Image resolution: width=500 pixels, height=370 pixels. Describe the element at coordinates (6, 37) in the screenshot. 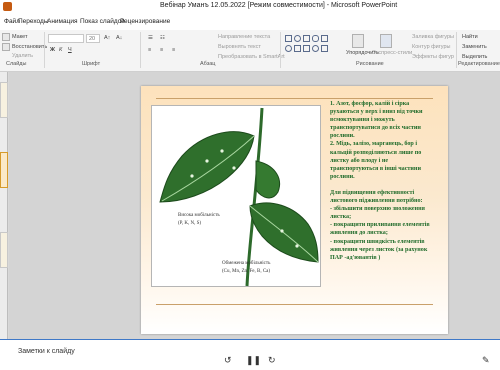

I see `layout-icon` at that location.